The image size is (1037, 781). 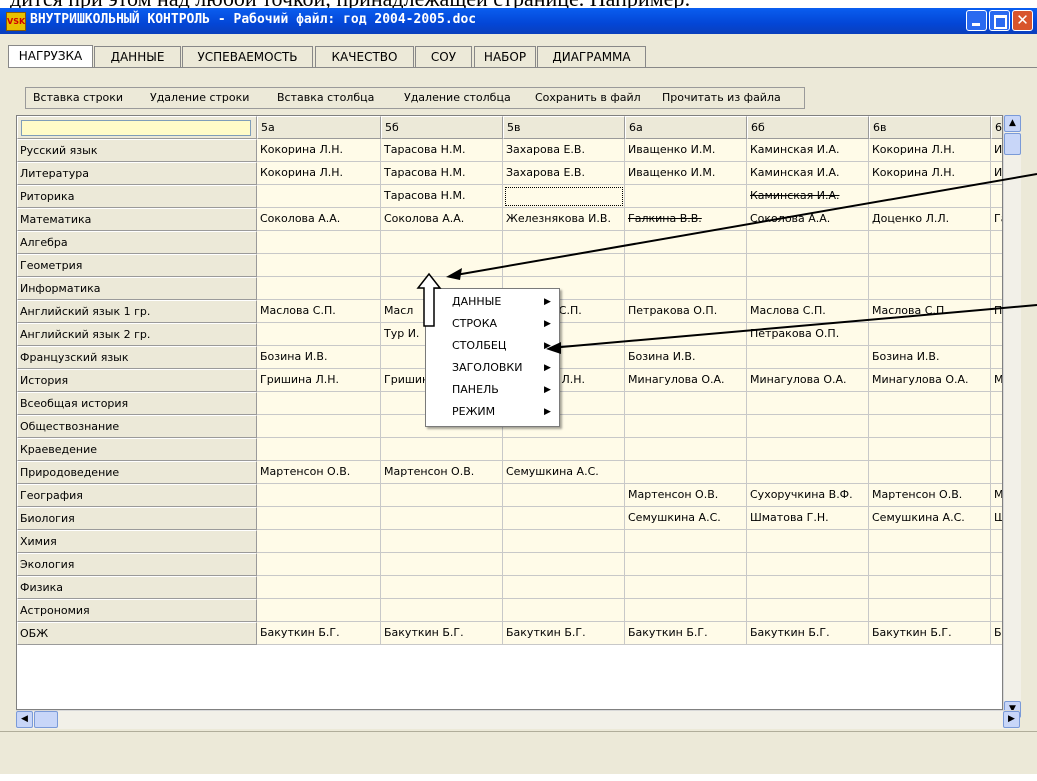 I want to click on table-cell: Железнякова И.В., so click(x=564, y=219).